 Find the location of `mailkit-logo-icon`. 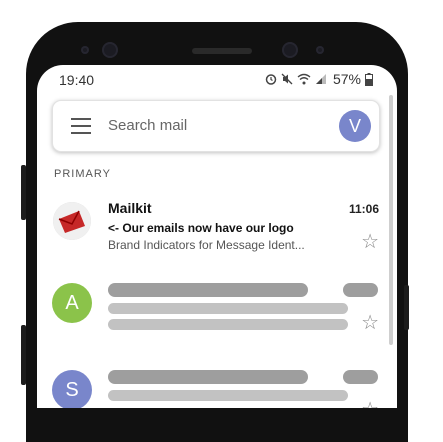

mailkit-logo-icon is located at coordinates (72, 221).